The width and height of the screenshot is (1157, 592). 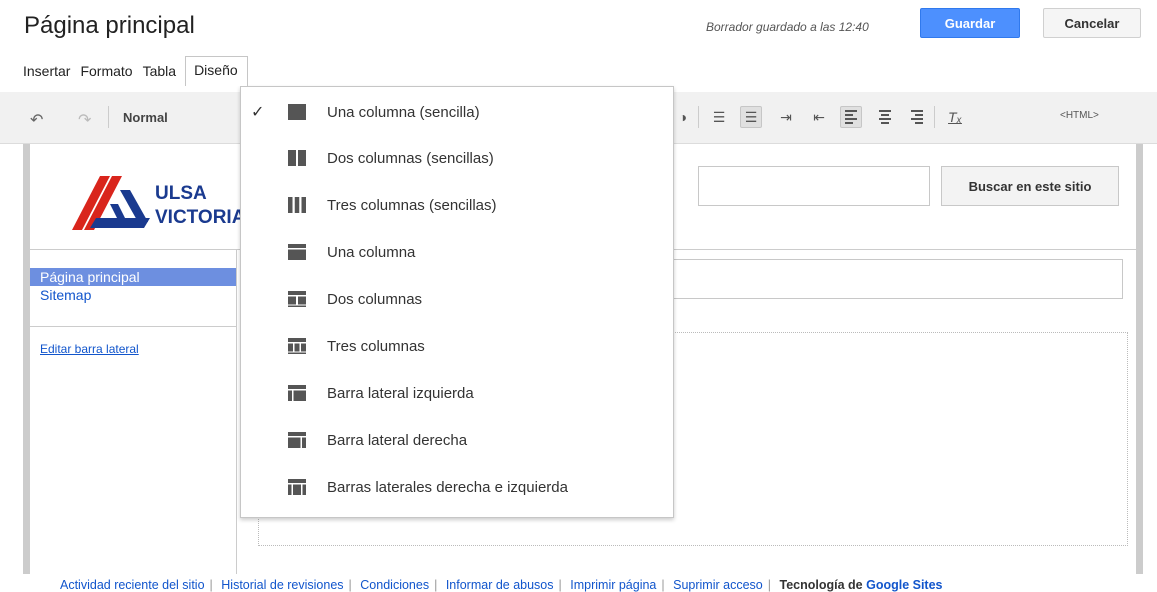 What do you see at coordinates (412, 205) in the screenshot?
I see `layout-option-label: Tres columnas (sencillas)` at bounding box center [412, 205].